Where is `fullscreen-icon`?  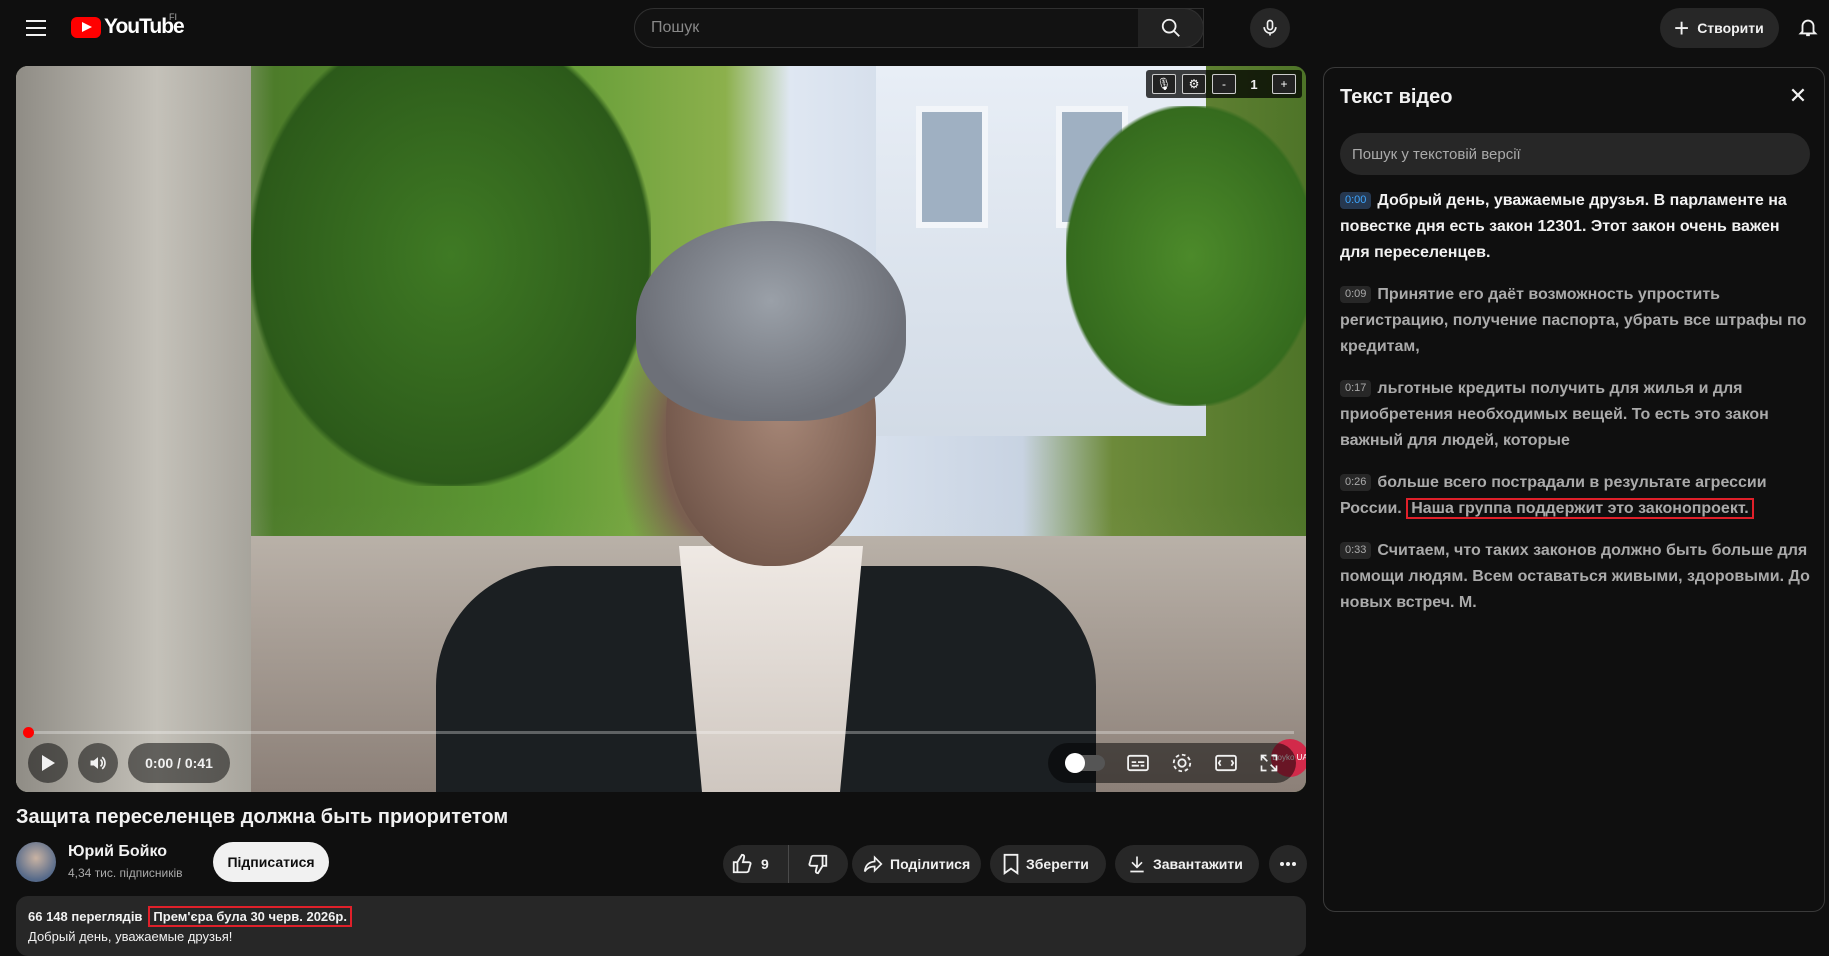 fullscreen-icon is located at coordinates (1269, 763).